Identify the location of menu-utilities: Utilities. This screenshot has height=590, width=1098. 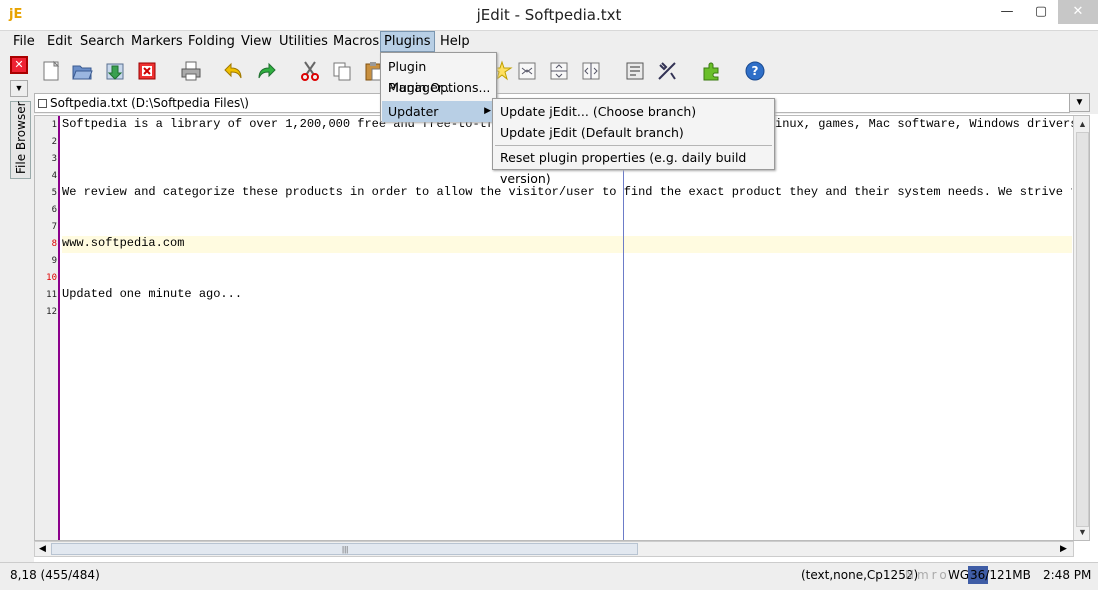
(303, 41).